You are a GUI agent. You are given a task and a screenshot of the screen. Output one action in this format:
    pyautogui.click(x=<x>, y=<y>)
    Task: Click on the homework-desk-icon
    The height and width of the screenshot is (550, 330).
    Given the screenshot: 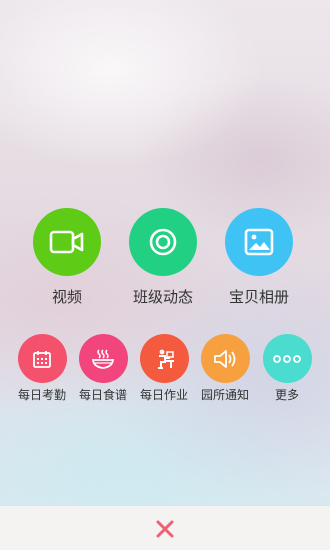 What is the action you would take?
    pyautogui.click(x=166, y=359)
    